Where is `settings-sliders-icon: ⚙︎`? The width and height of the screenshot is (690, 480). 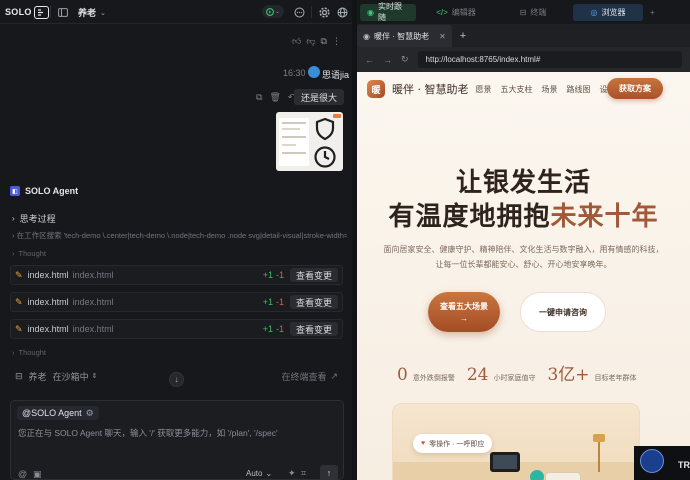 settings-sliders-icon: ⚙︎ is located at coordinates (89, 412).